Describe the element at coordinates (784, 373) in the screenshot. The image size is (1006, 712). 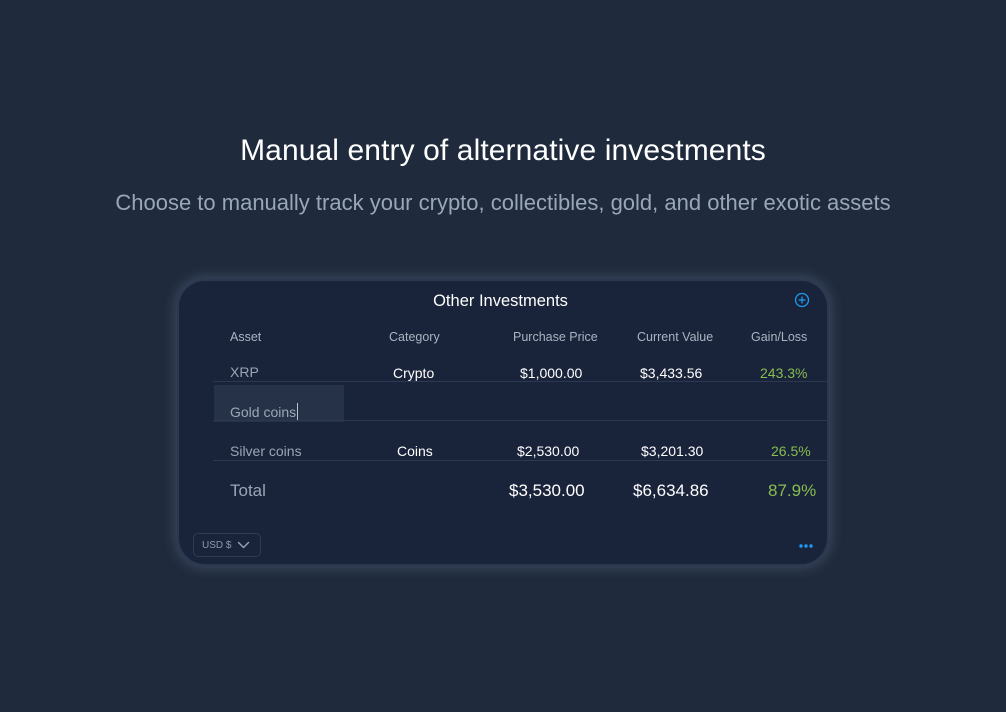
I see `gain-loss: 243.3%` at that location.